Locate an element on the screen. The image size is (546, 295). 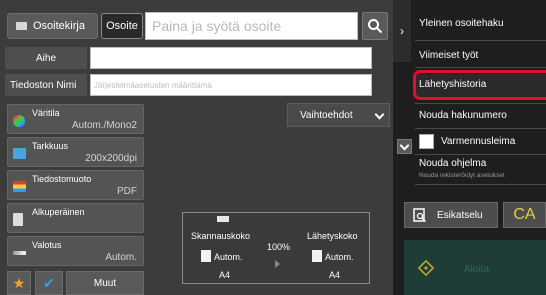
expand-toggle is located at coordinates (404, 146).